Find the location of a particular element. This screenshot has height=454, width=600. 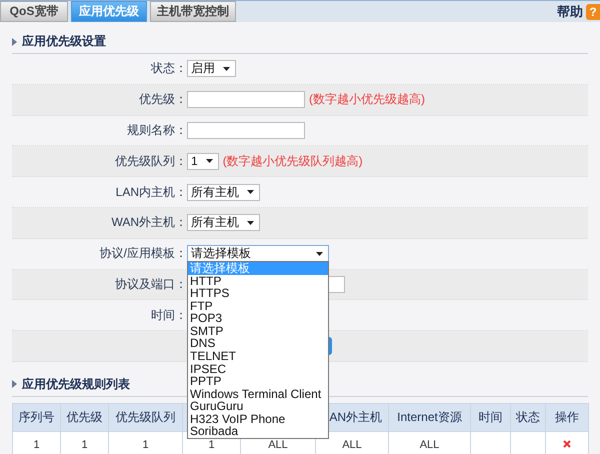

dropdown-option: TELNET is located at coordinates (258, 356).